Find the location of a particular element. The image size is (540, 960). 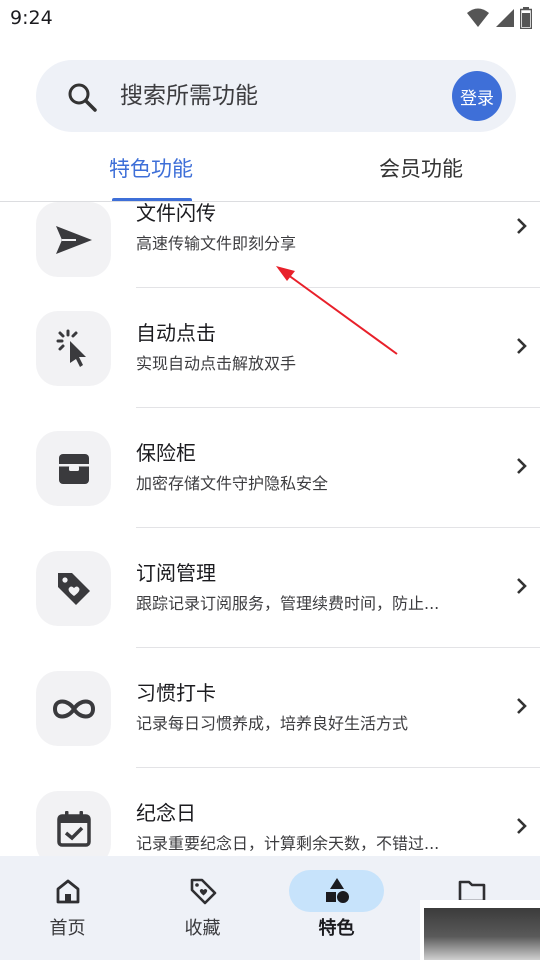

list-item-safe: 保险柜 加密存储文件守护隐私安全 is located at coordinates (270, 478).